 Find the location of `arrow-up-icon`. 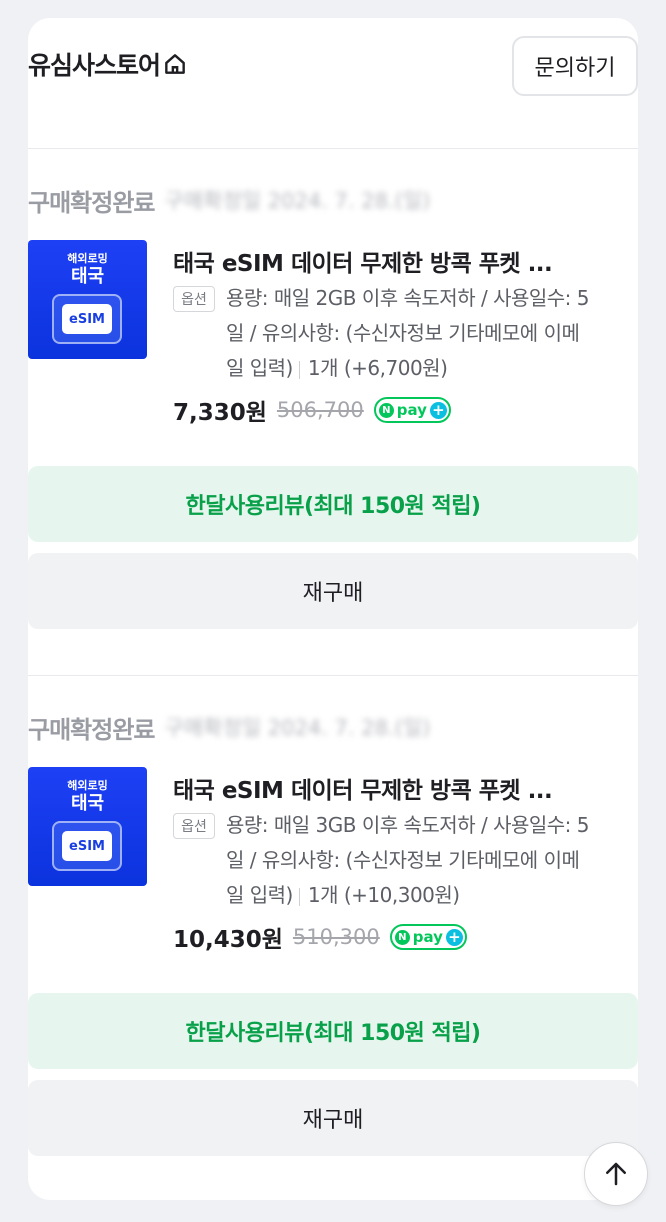

arrow-up-icon is located at coordinates (616, 1174).